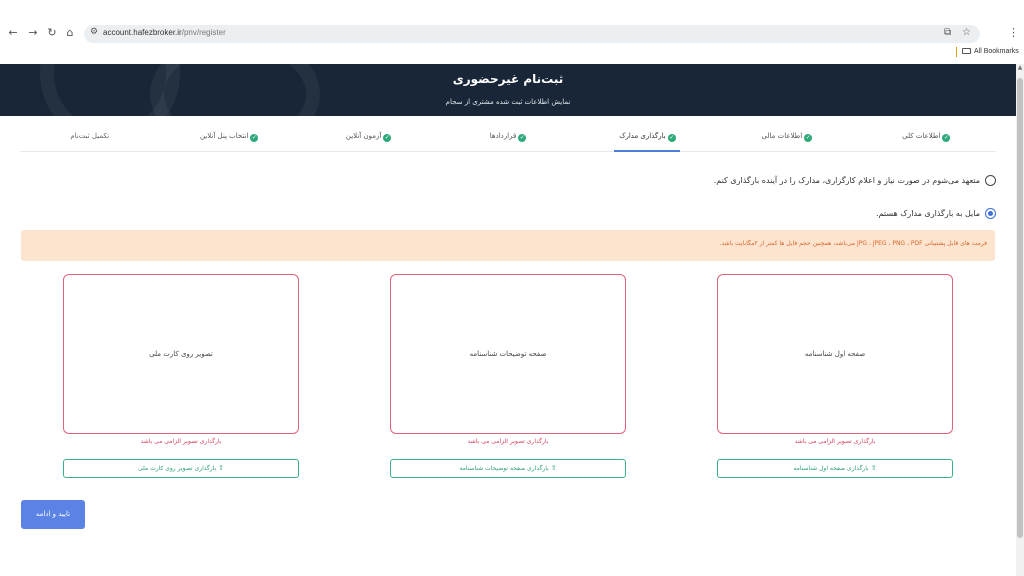 The width and height of the screenshot is (1024, 576). Describe the element at coordinates (990, 180) in the screenshot. I see `radio-upload-later` at that location.